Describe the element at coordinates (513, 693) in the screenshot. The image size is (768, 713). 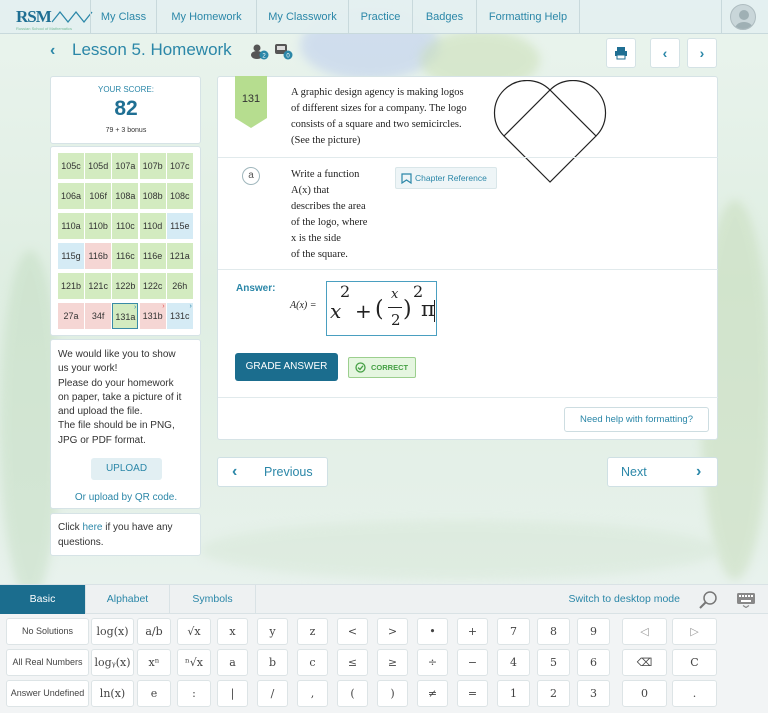
I see `key-2-11: 1` at that location.